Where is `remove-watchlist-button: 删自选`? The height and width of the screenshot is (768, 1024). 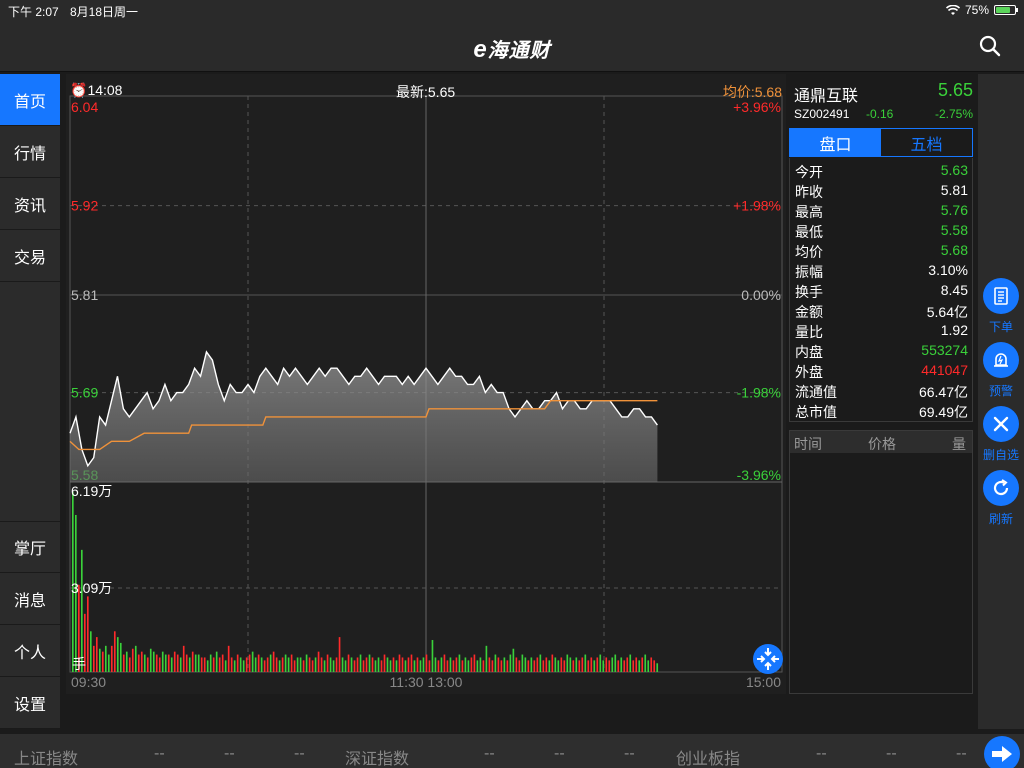
remove-watchlist-button: 删自选 is located at coordinates (1001, 434).